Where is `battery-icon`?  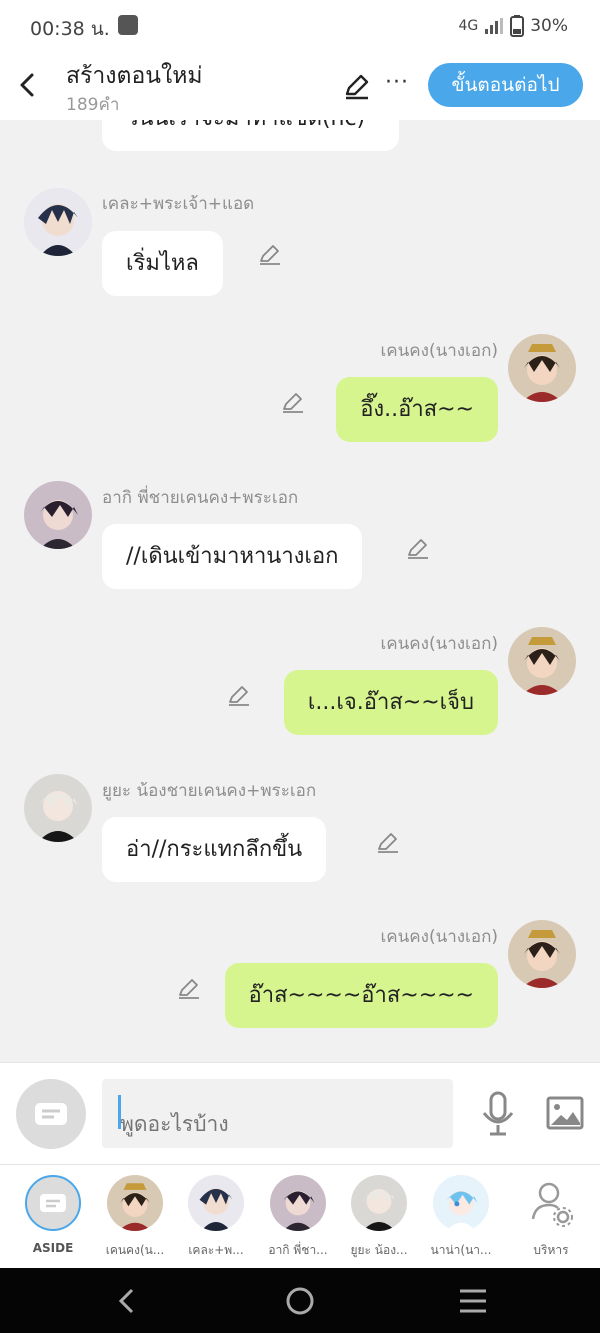 battery-icon is located at coordinates (517, 26).